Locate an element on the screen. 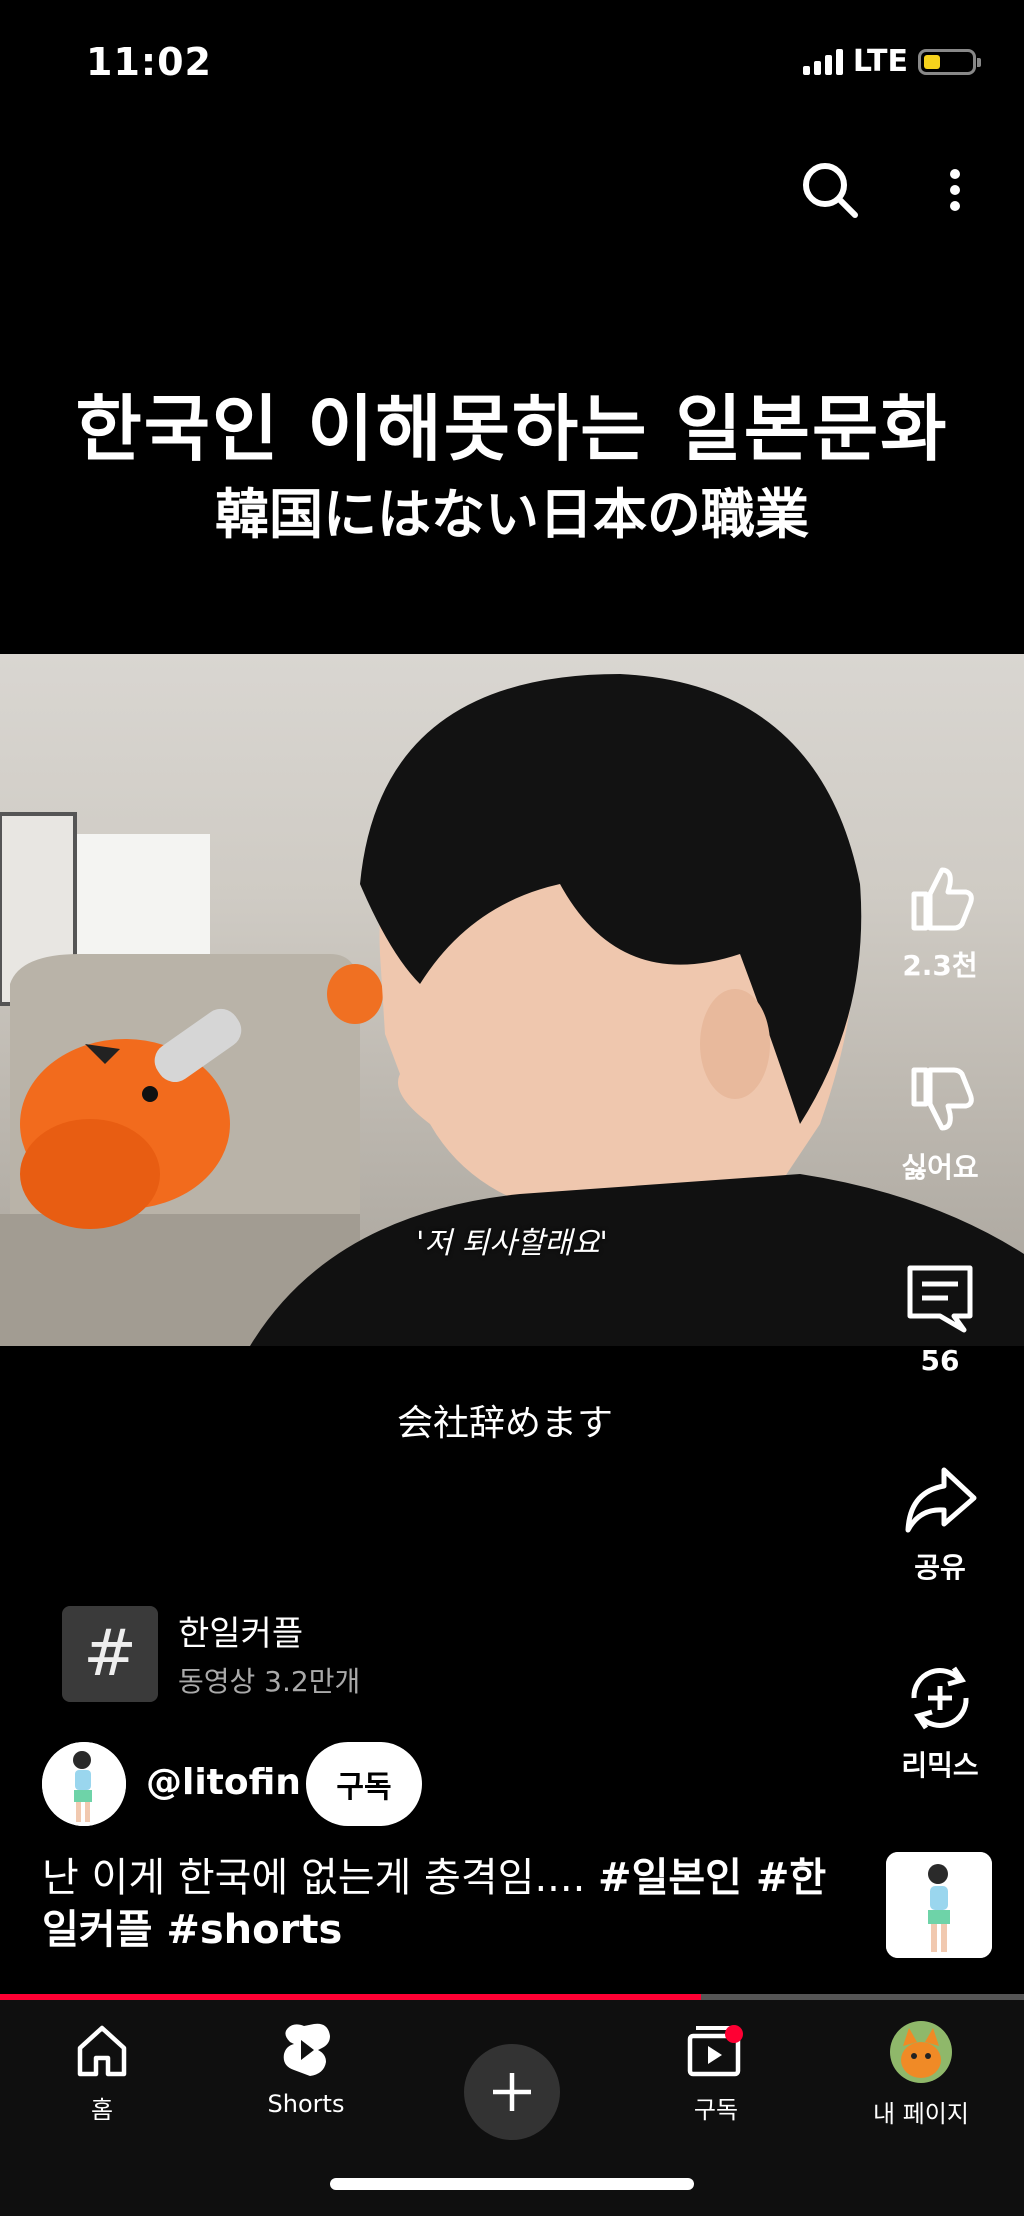  subscriptions-icon is located at coordinates (715, 2051).